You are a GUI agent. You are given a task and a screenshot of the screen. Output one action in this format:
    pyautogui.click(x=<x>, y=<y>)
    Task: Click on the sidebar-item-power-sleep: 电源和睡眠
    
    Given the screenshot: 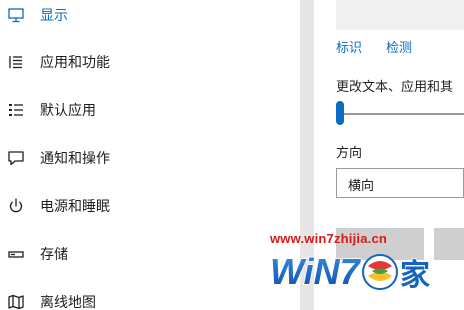 What is the action you would take?
    pyautogui.click(x=150, y=206)
    